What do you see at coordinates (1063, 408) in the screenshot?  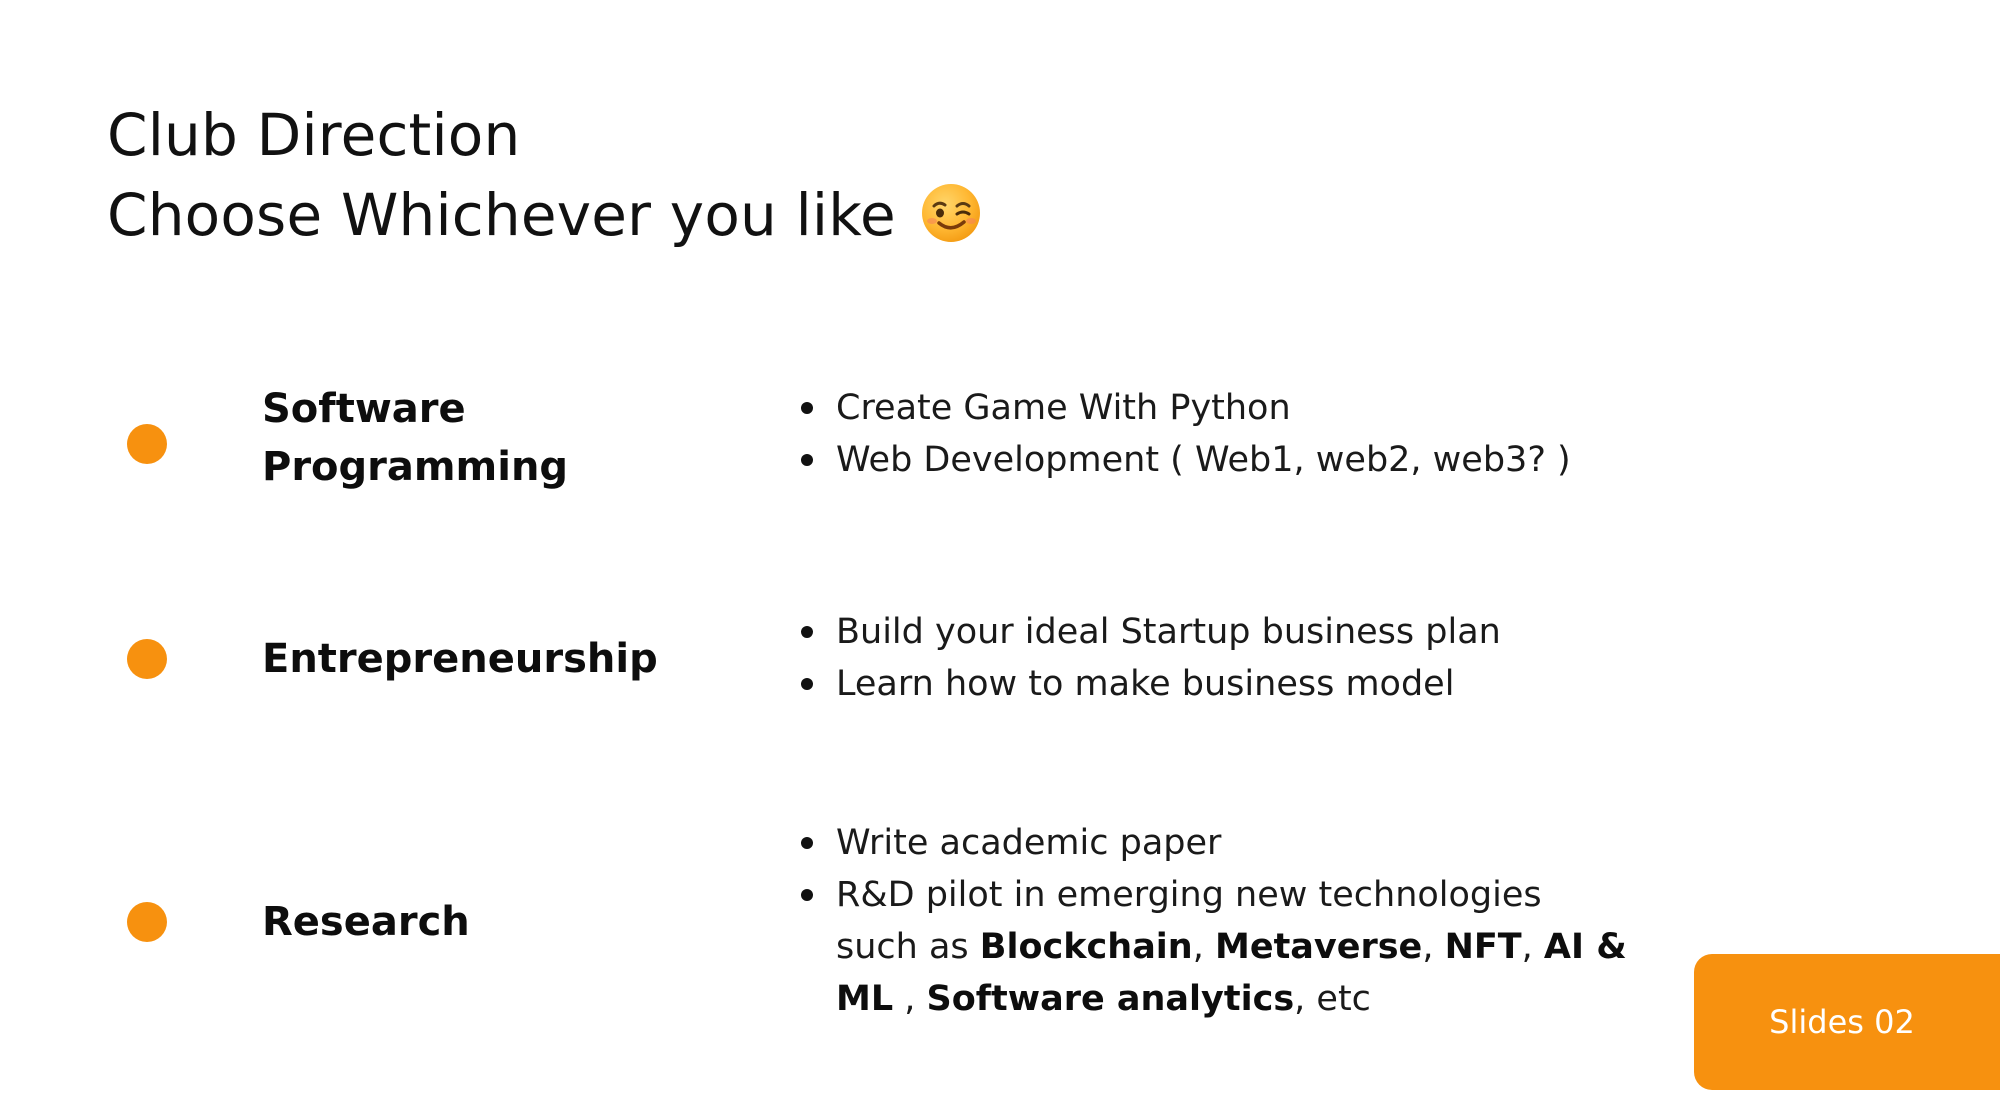 I see `list-item-text: Create Game With Python` at bounding box center [1063, 408].